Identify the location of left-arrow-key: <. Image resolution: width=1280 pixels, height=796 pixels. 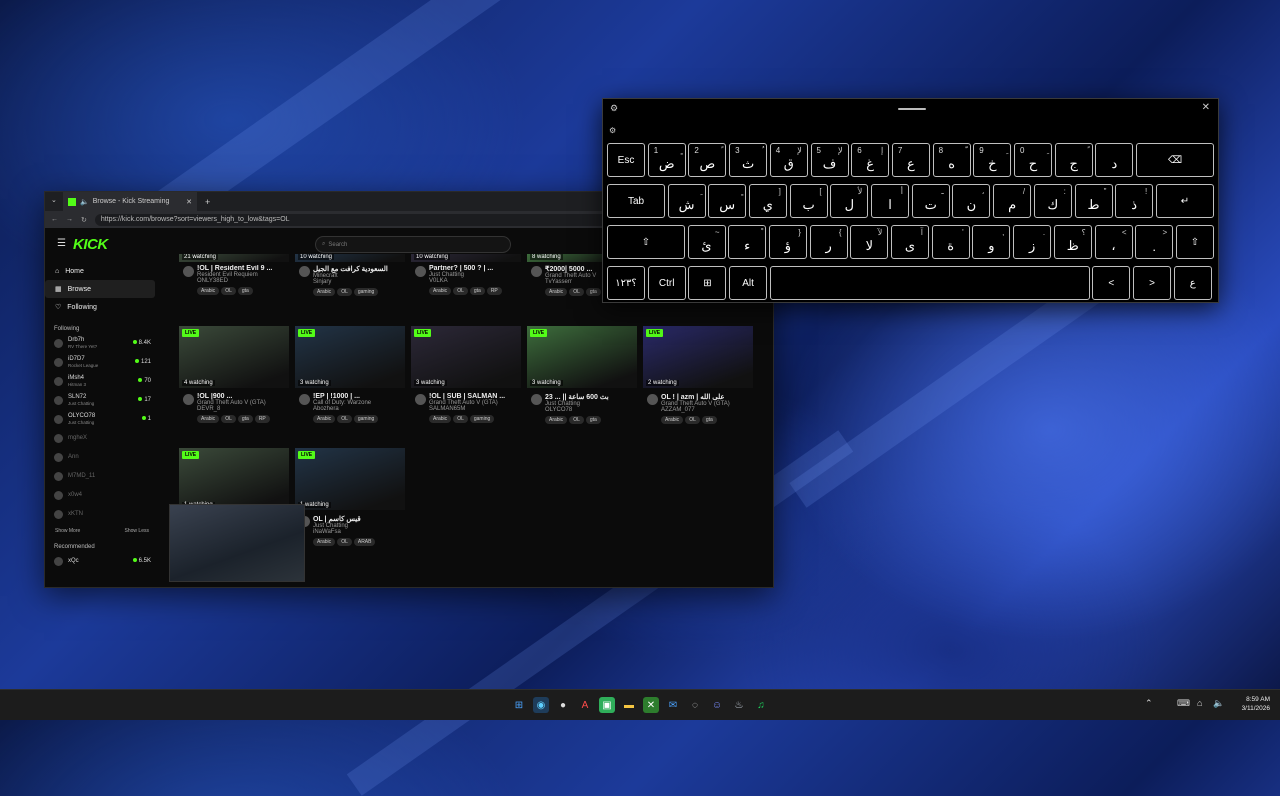
(1111, 283).